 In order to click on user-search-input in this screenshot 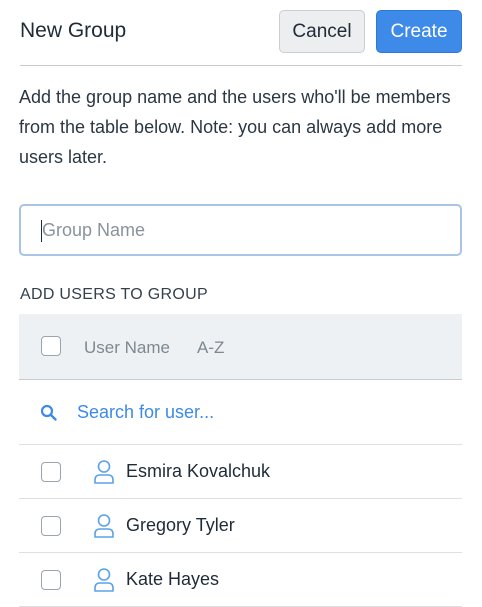, I will do `click(262, 412)`.